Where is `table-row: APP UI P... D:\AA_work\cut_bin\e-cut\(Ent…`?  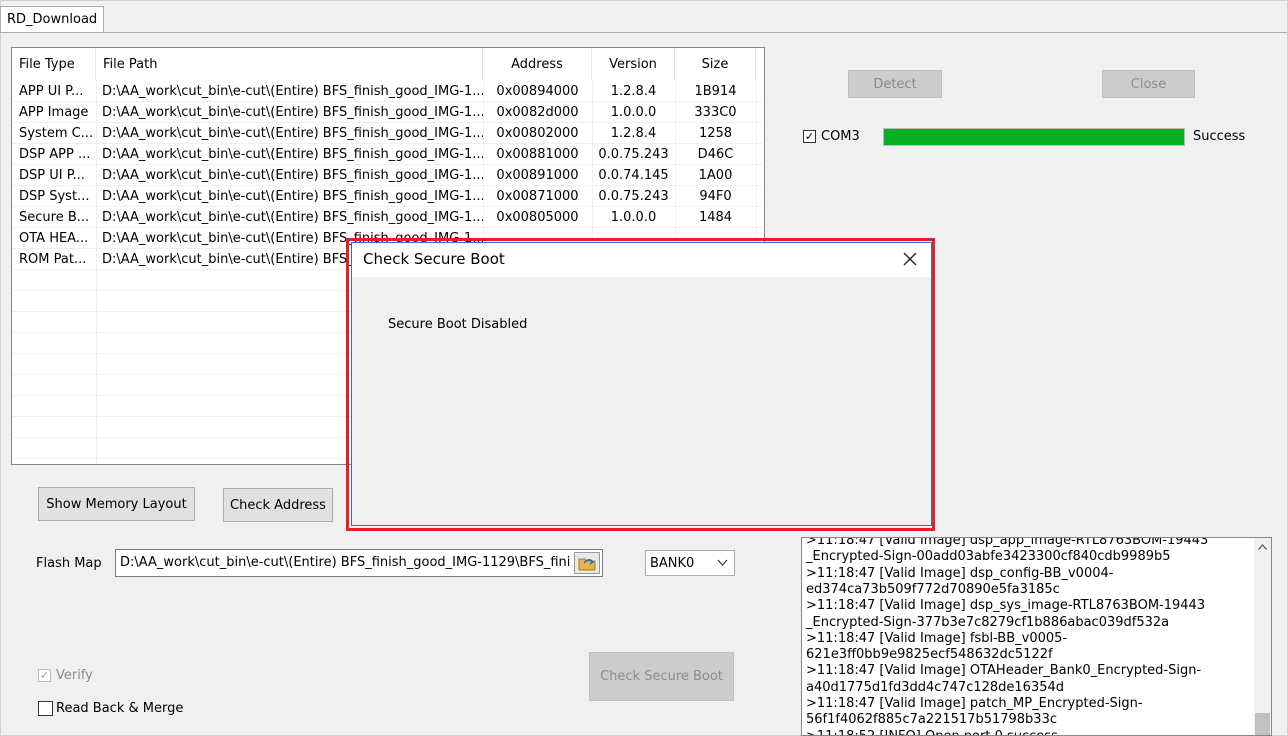
table-row: APP UI P... D:\AA_work\cut_bin\e-cut\(Ent… is located at coordinates (385, 91).